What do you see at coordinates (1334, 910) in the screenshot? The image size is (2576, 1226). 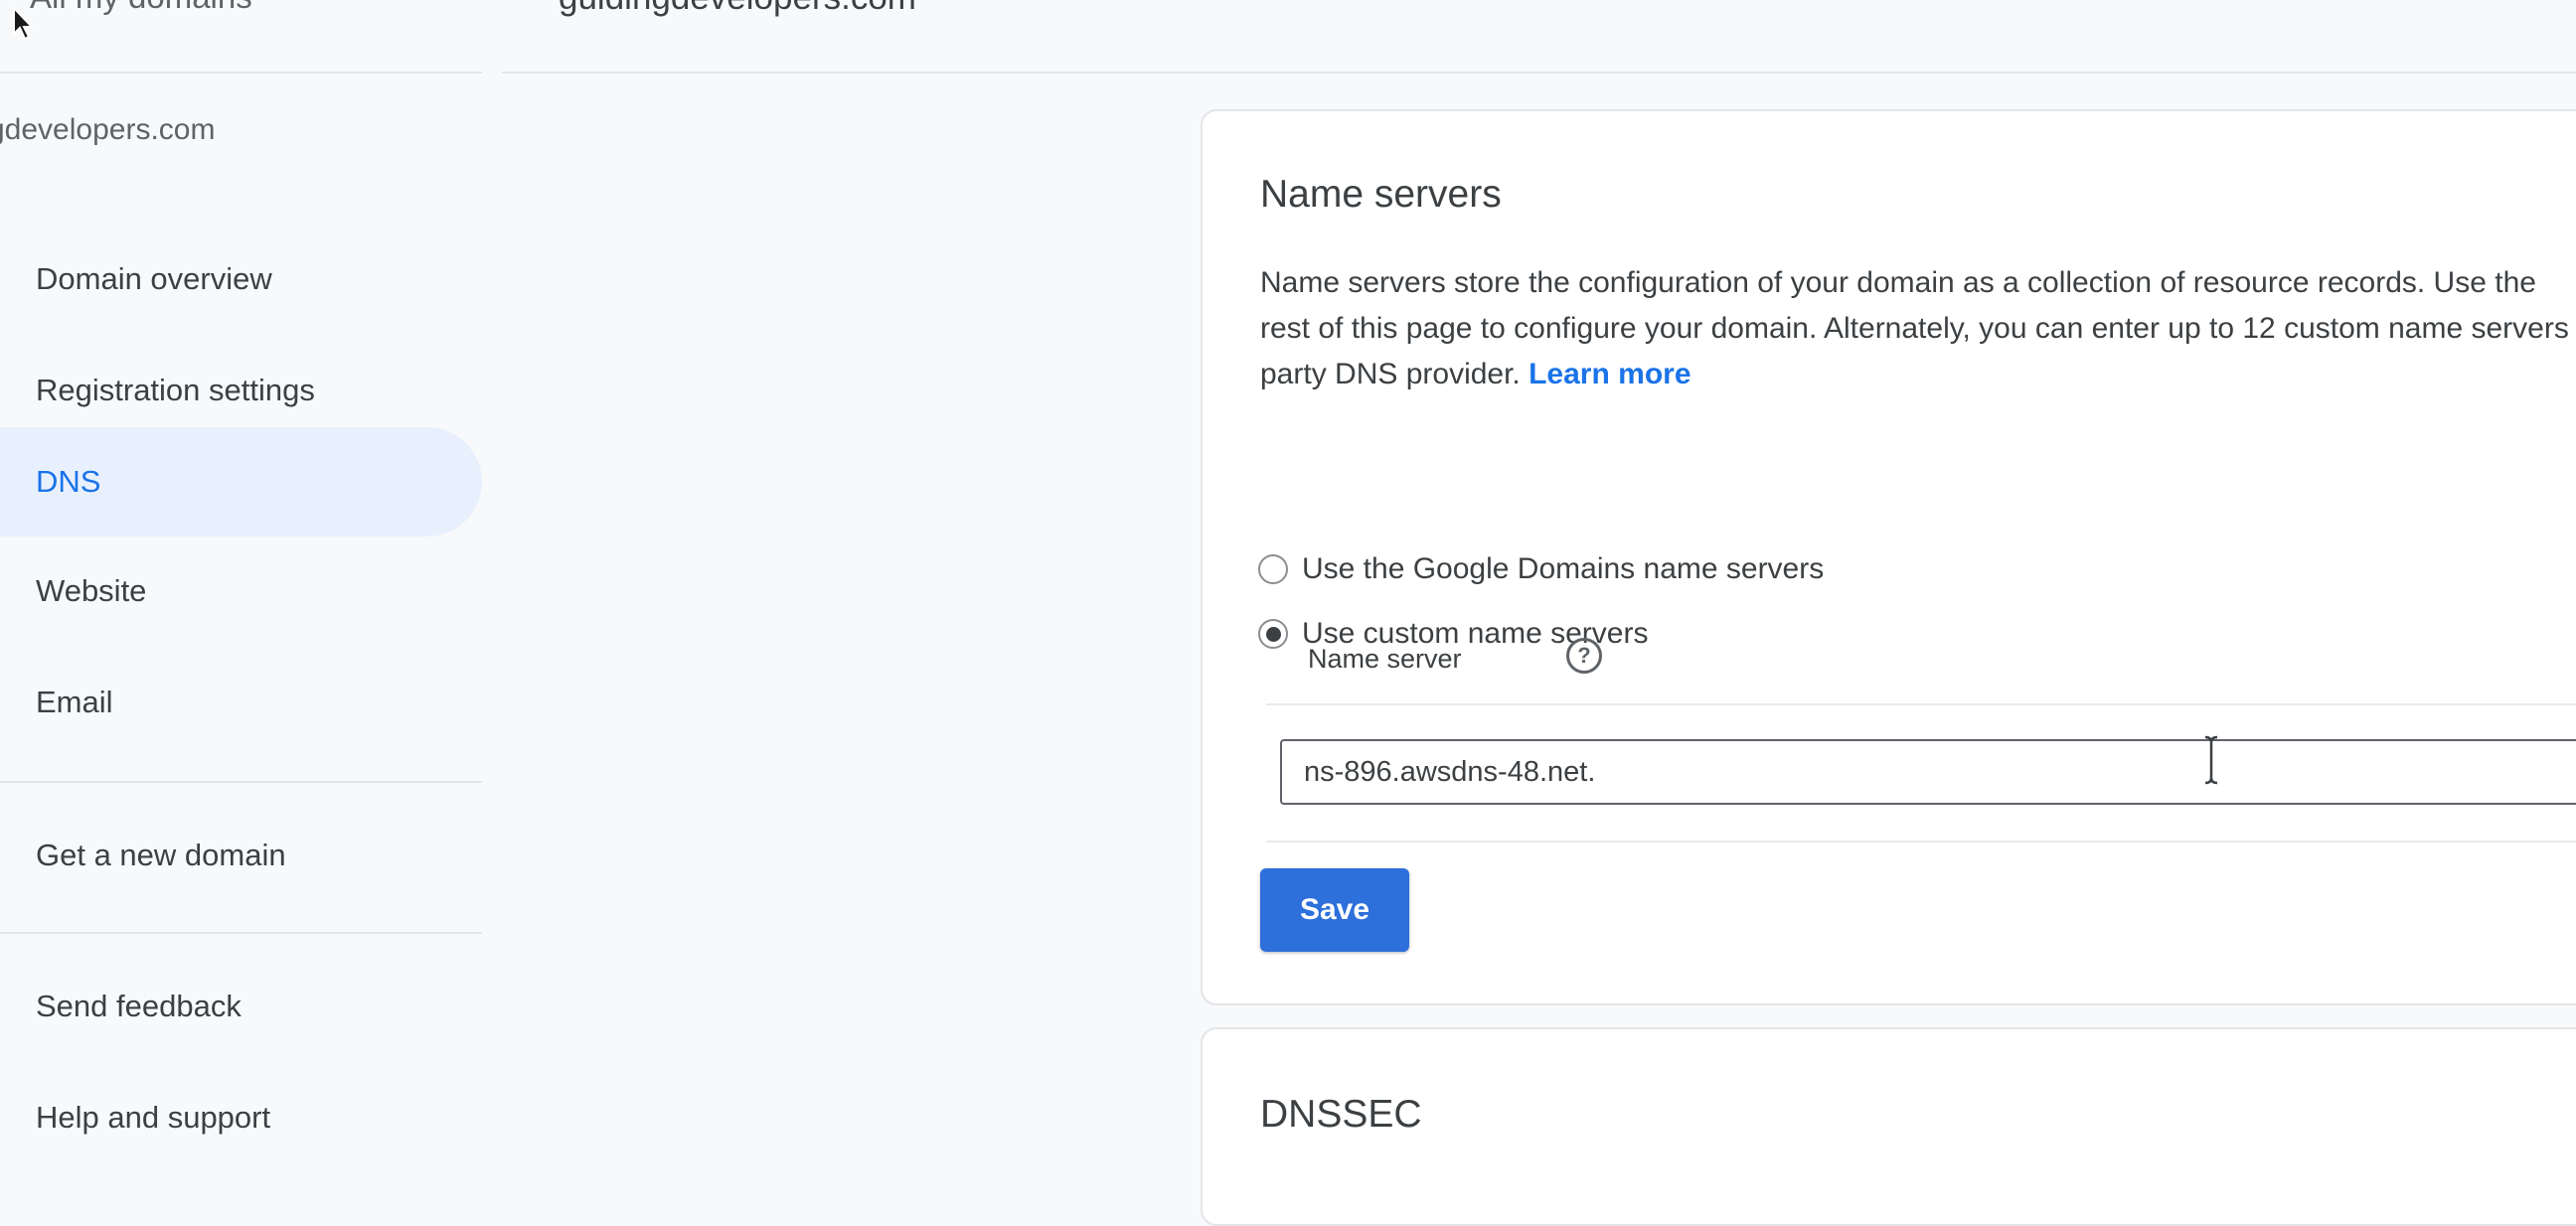 I see `save-button: Save` at bounding box center [1334, 910].